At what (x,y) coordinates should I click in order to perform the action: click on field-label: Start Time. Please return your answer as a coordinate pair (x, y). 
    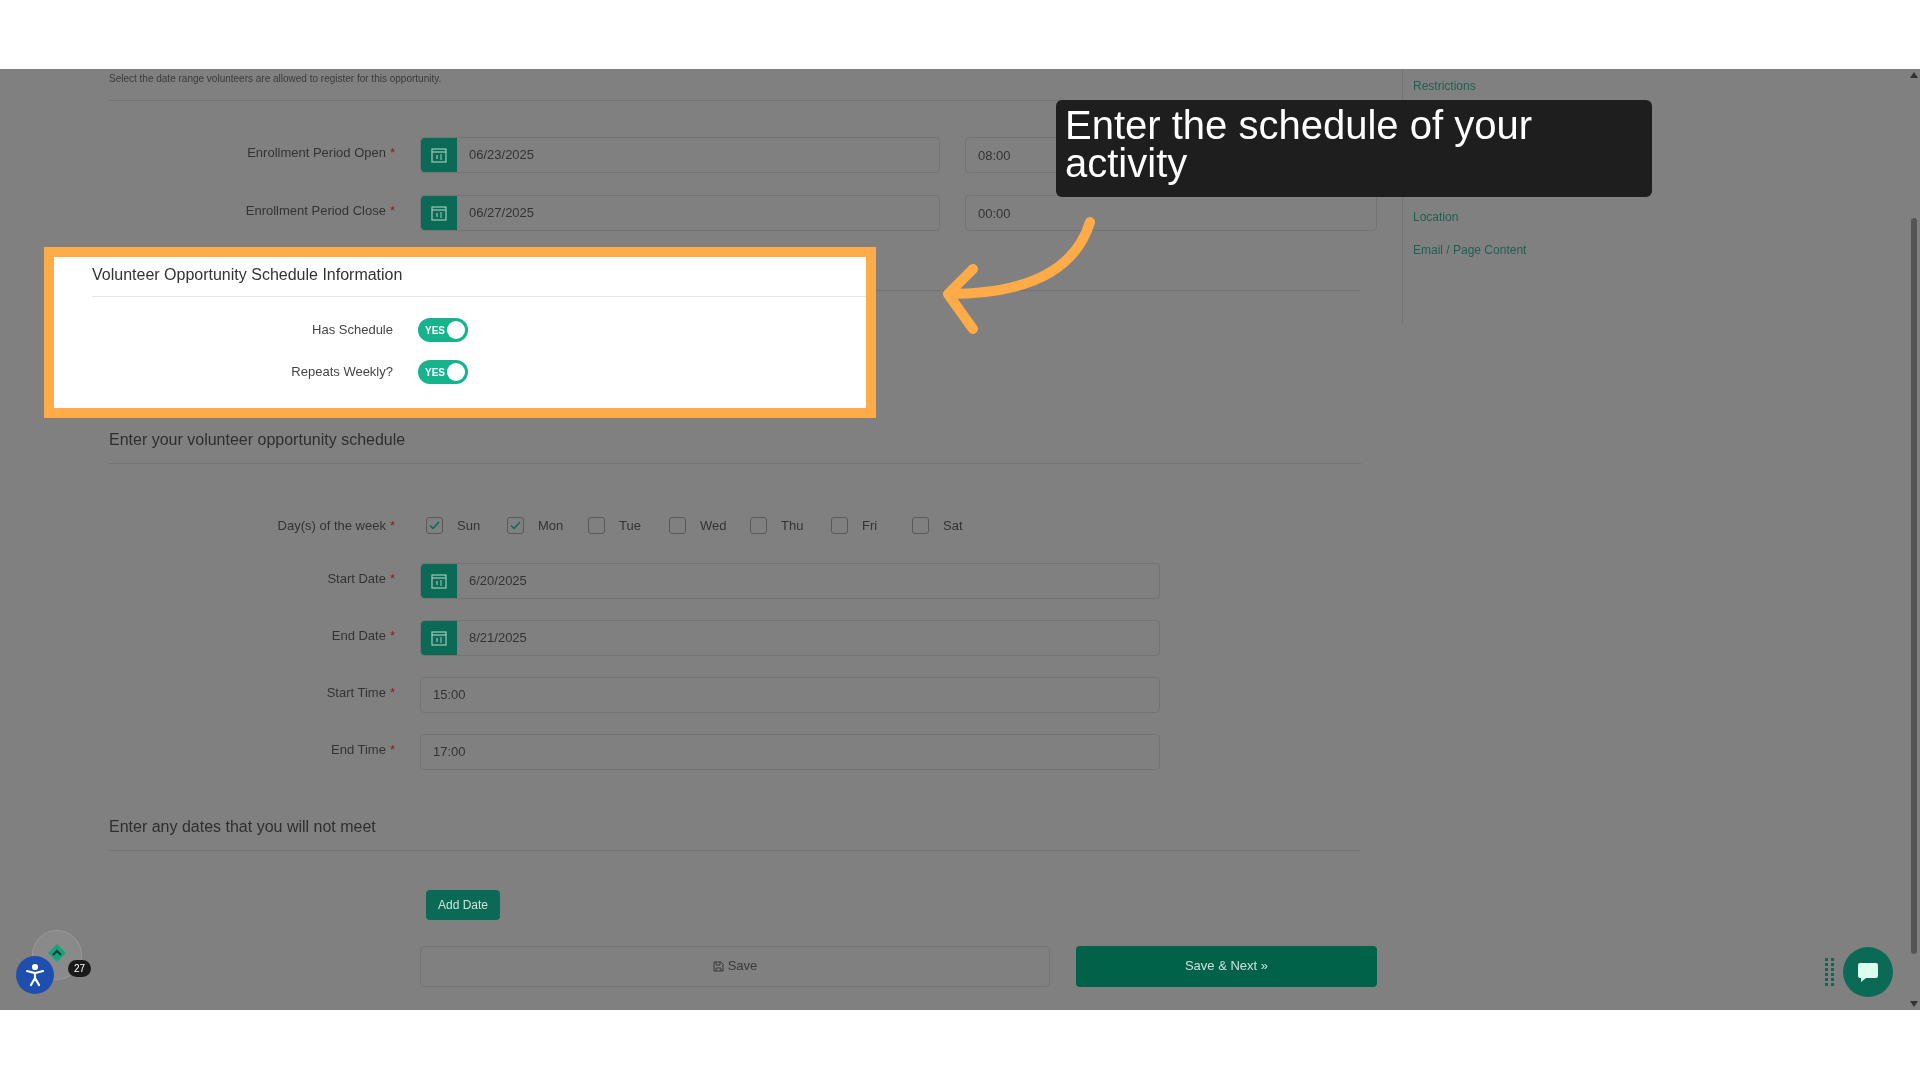
    Looking at the image, I should click on (356, 692).